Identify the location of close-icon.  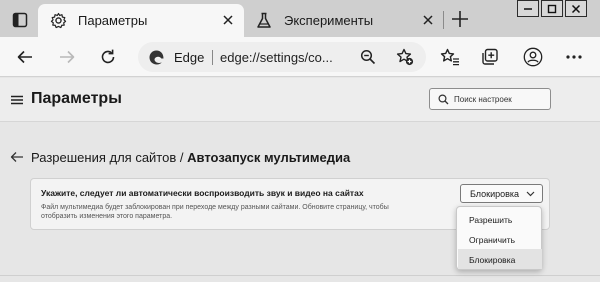
(576, 9).